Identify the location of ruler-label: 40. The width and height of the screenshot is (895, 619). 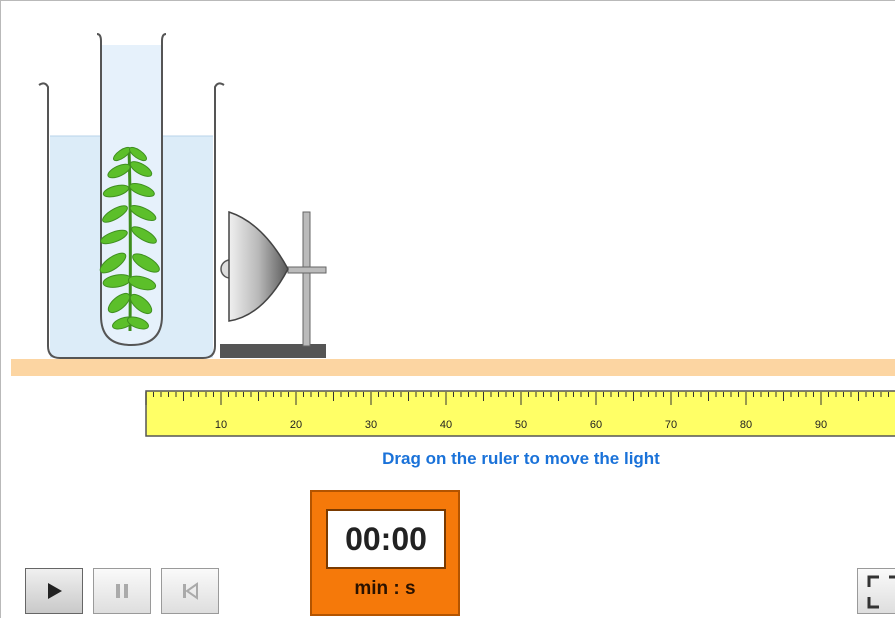
(446, 425).